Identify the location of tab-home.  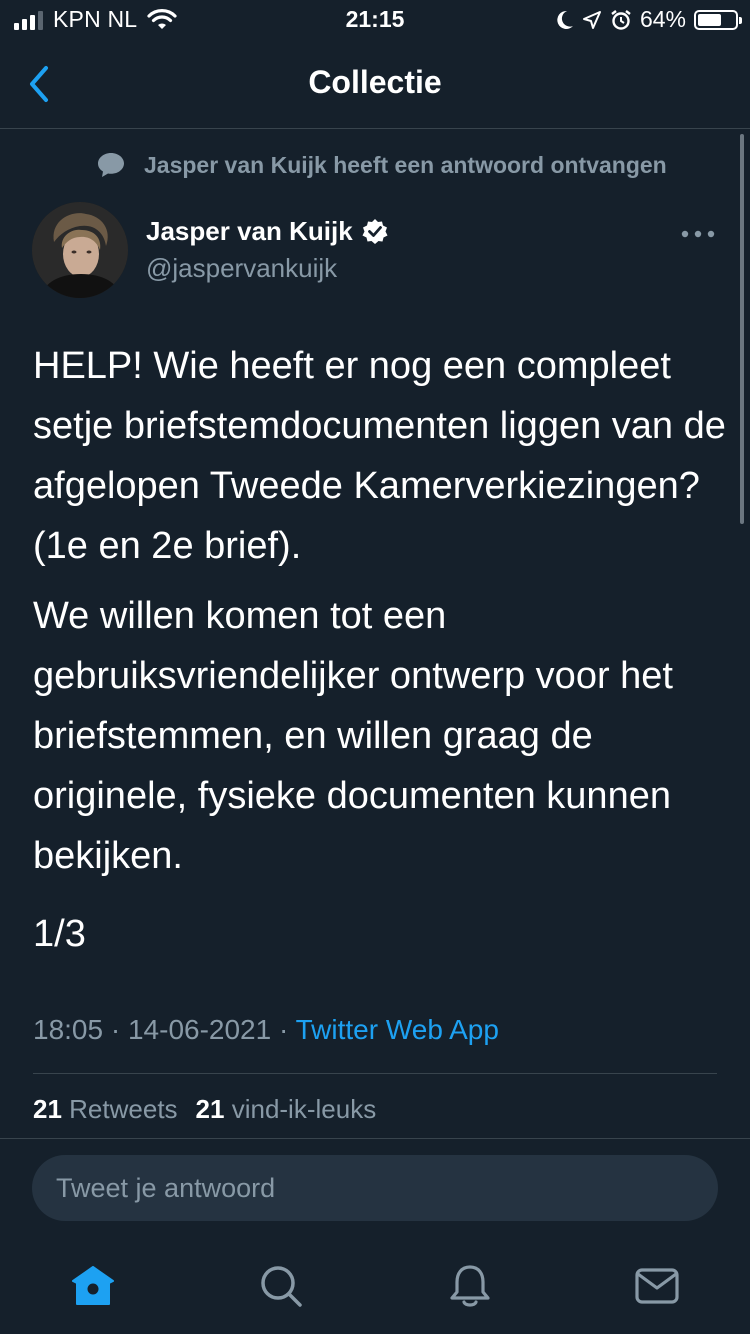
(93, 1286).